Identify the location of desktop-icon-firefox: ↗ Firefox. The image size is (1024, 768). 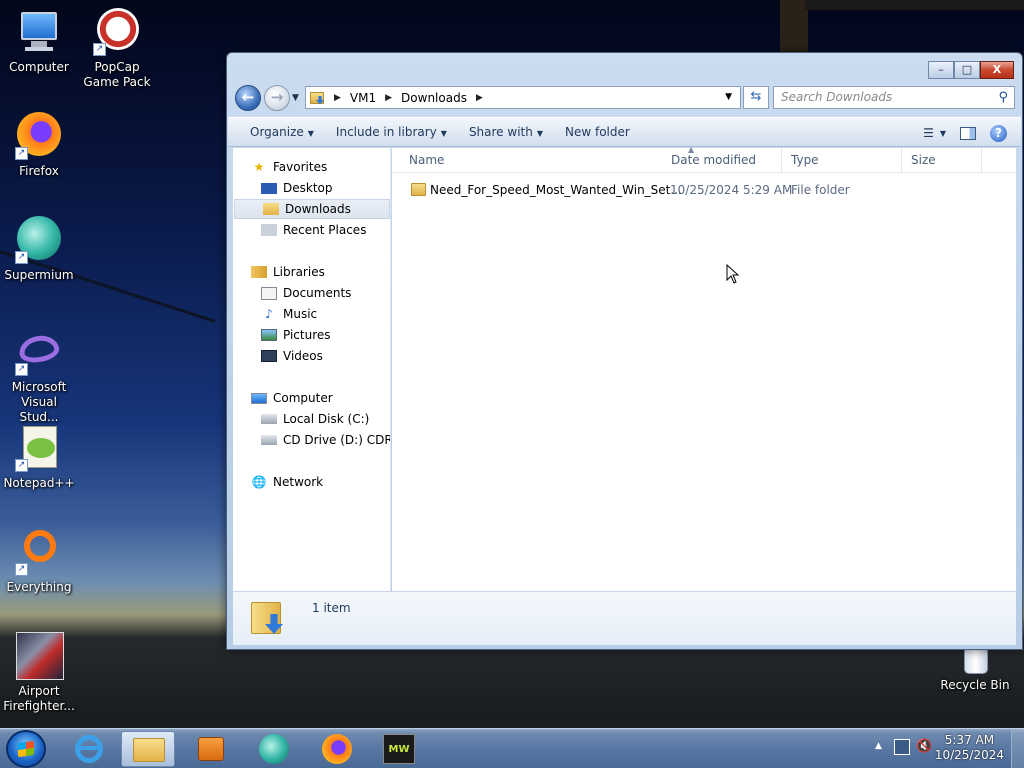
(39, 145).